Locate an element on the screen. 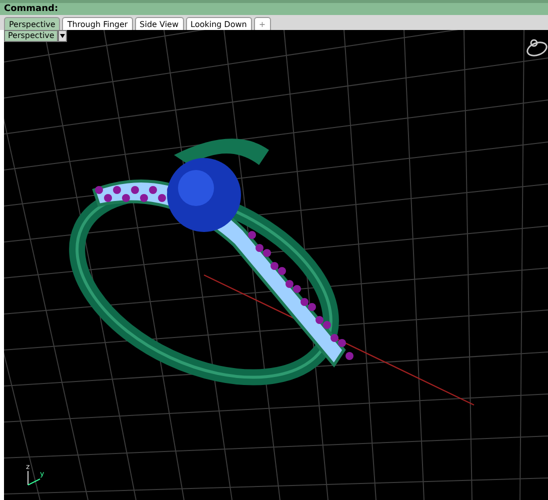 The height and width of the screenshot is (500, 548). ring-icon is located at coordinates (537, 47).